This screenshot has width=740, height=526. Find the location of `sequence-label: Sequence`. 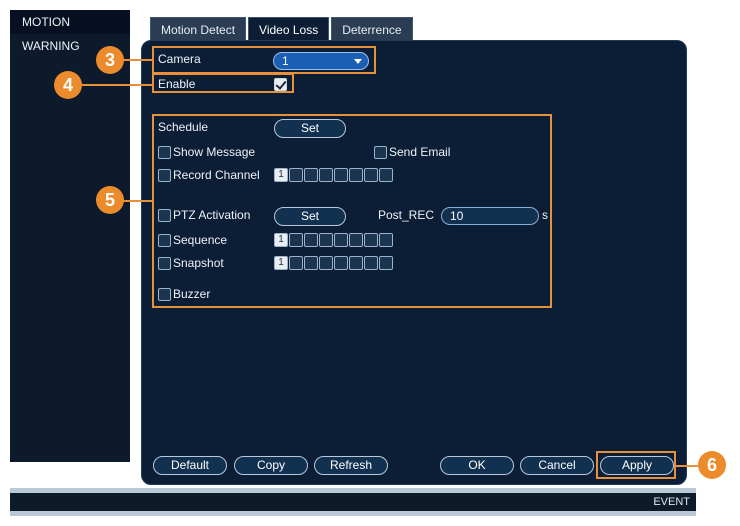

sequence-label: Sequence is located at coordinates (200, 240).